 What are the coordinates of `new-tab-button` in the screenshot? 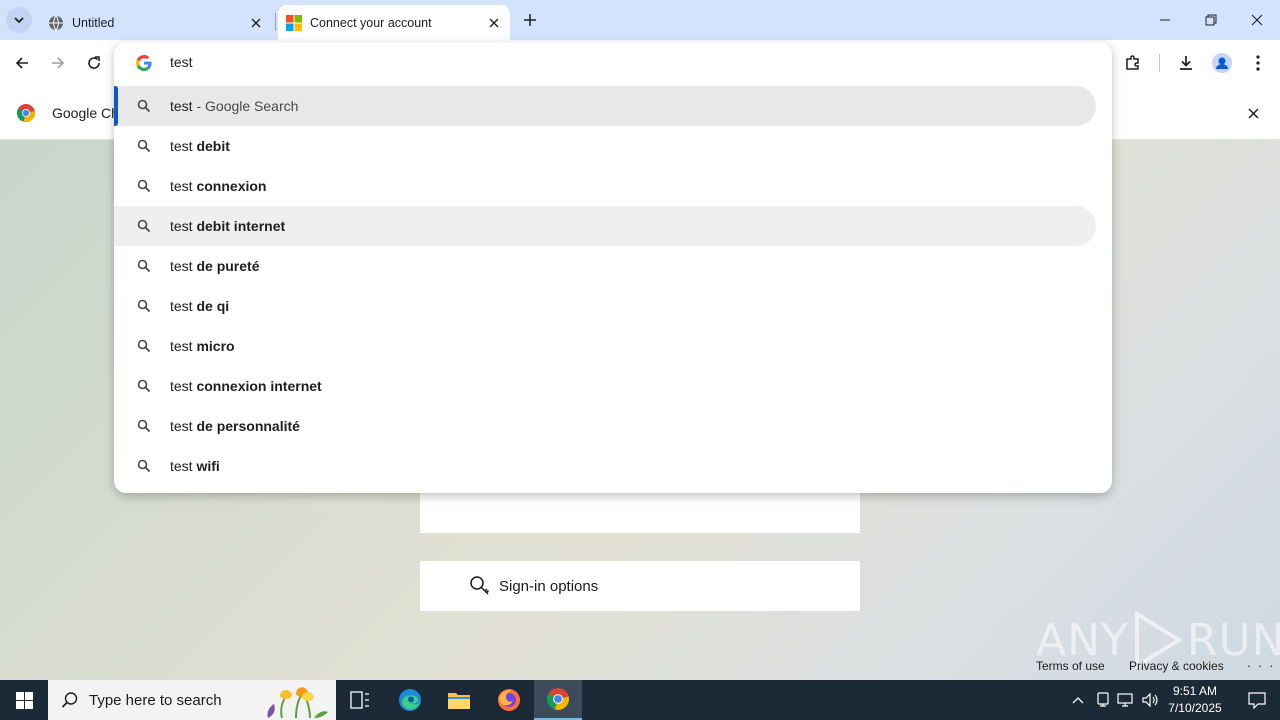 It's located at (530, 20).